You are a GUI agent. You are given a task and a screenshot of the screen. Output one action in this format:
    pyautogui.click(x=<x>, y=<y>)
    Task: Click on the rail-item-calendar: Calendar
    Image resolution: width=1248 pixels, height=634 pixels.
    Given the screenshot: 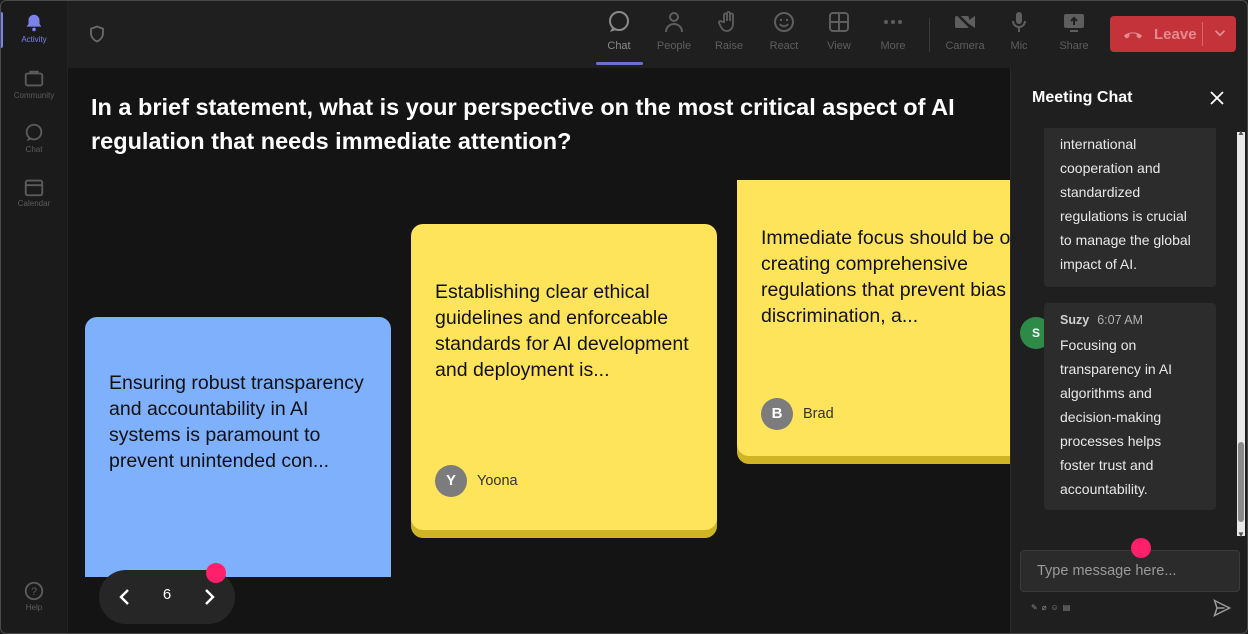 What is the action you would take?
    pyautogui.click(x=34, y=194)
    